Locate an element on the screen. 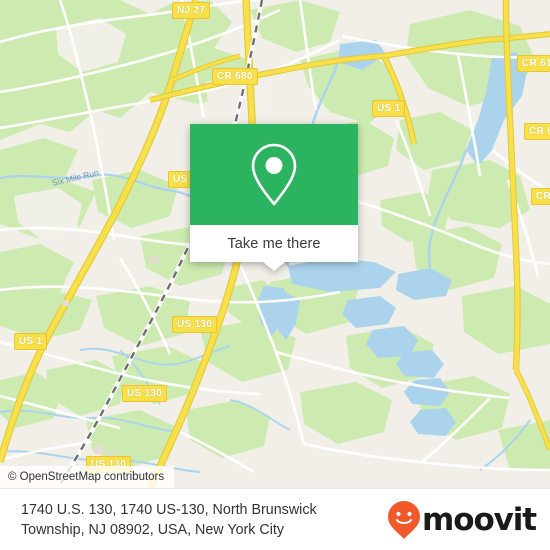  map-pin-icon is located at coordinates (274, 174).